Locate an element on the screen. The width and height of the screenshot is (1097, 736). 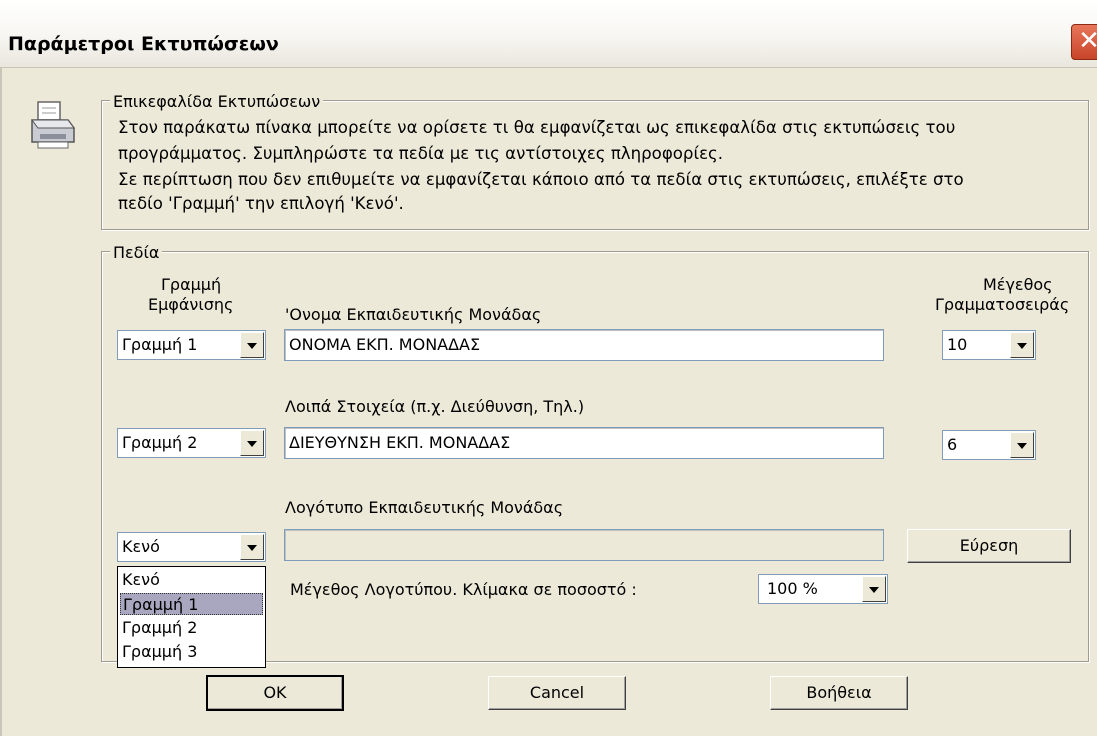
column-header-line-2: Εμφάνισης is located at coordinates (191, 304).